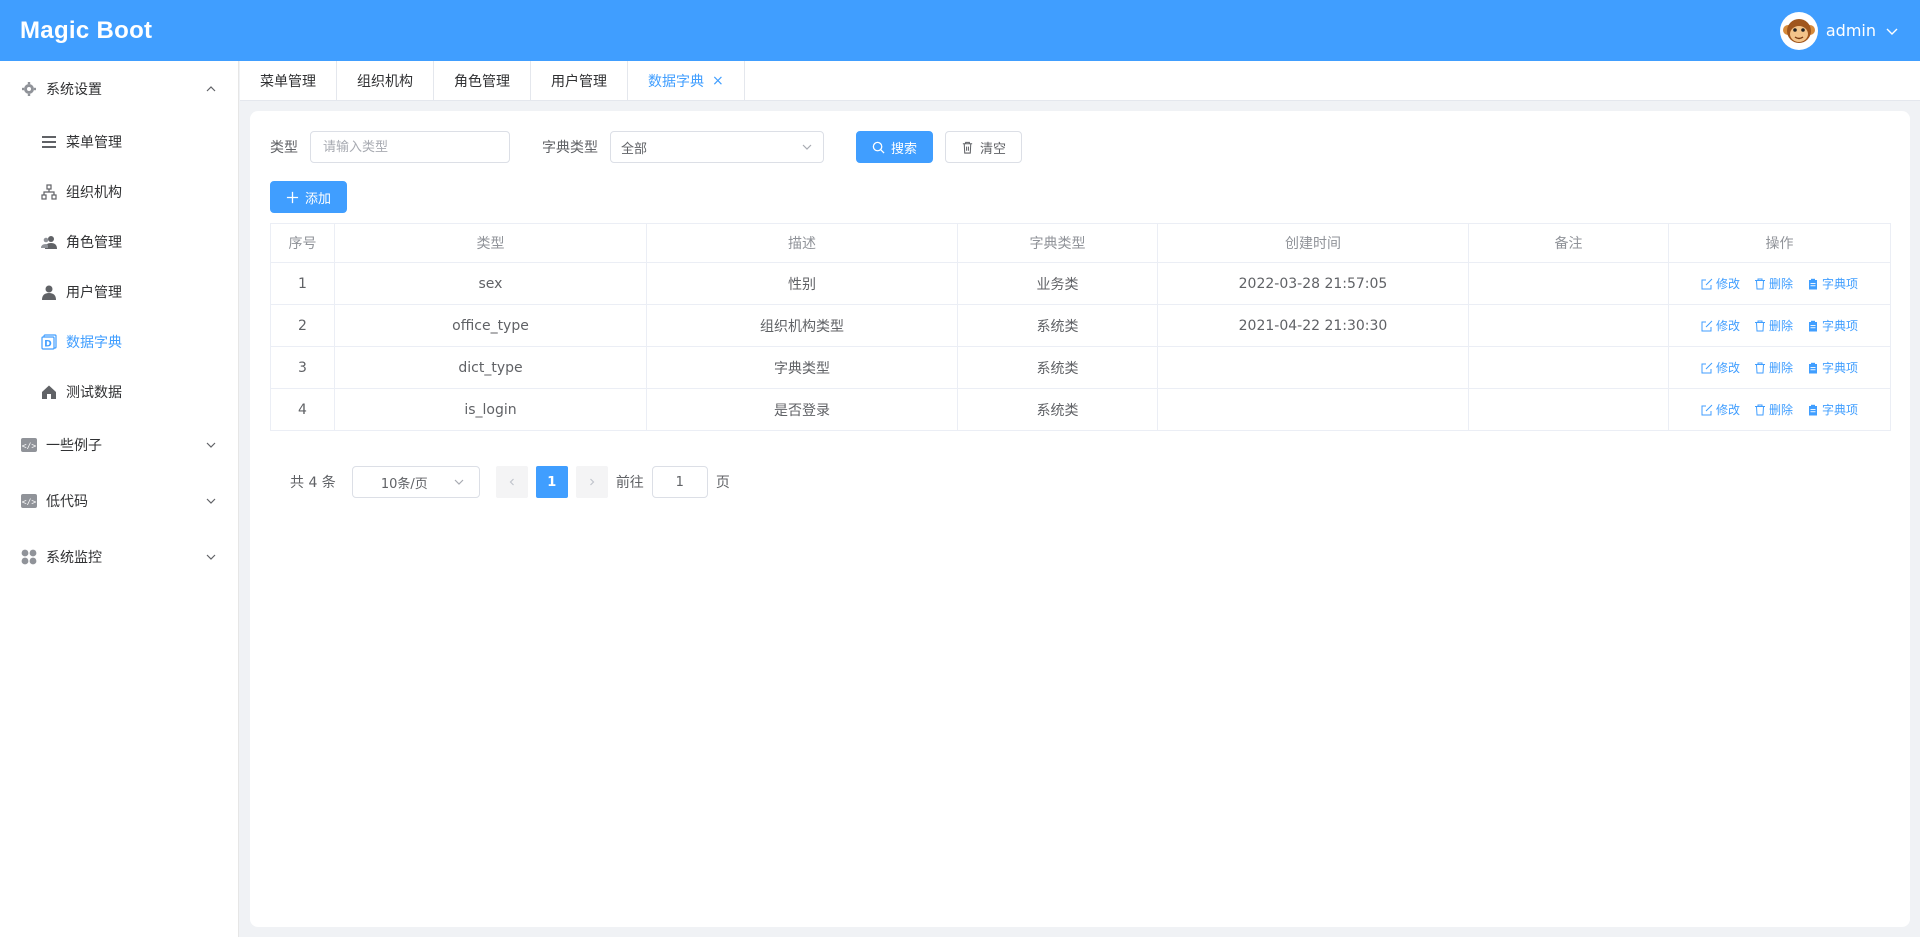 The height and width of the screenshot is (937, 1920). I want to click on sidebar-group-lowcode: </> 低代码, so click(119, 501).